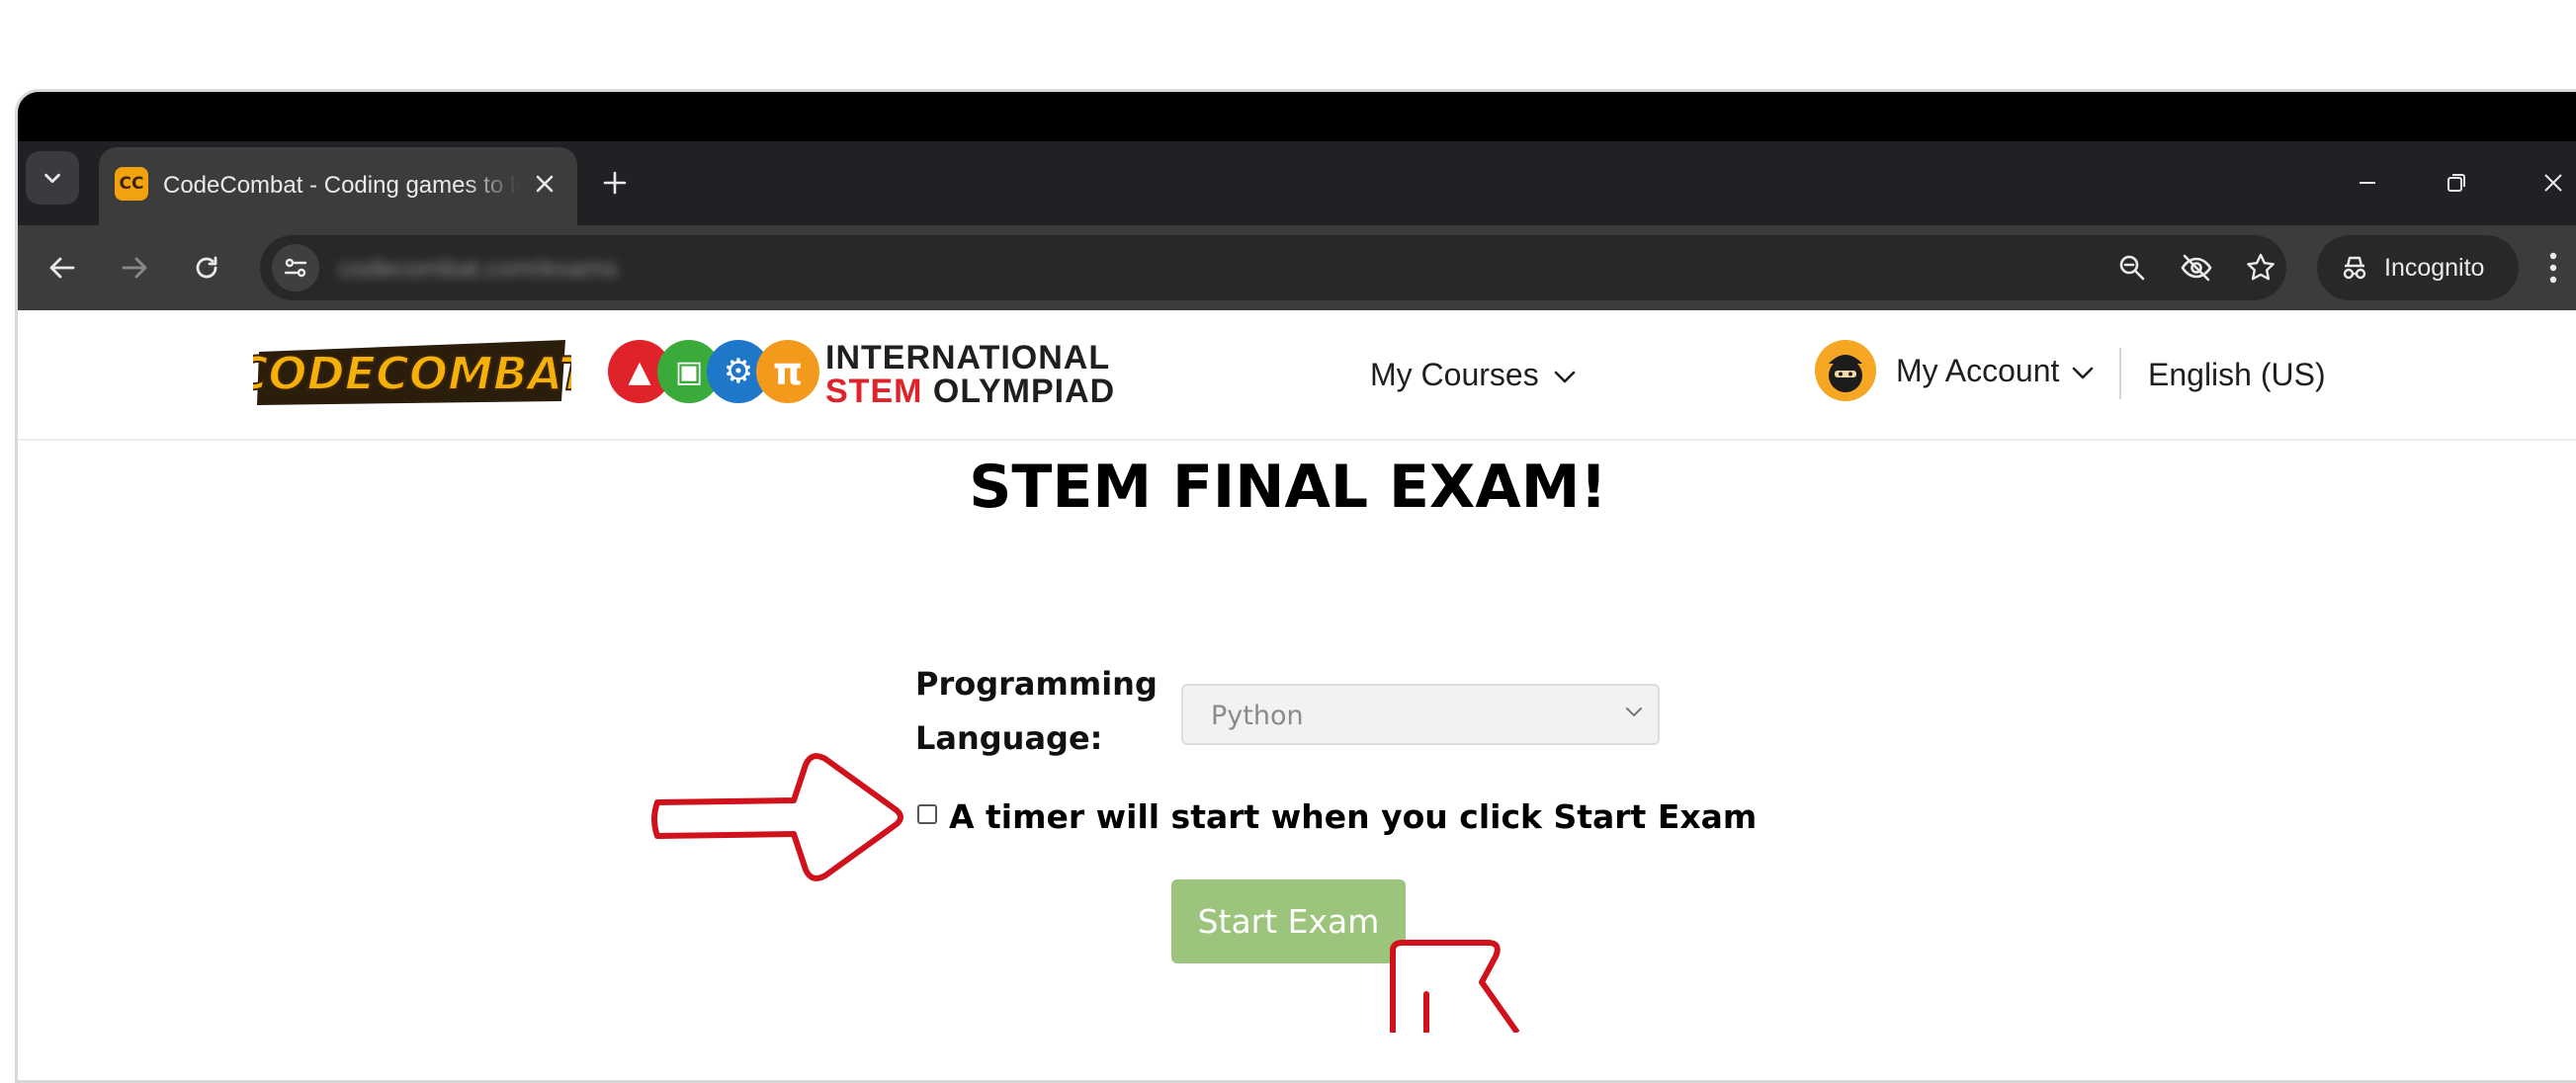 The width and height of the screenshot is (2576, 1083). I want to click on tune-icon, so click(295, 268).